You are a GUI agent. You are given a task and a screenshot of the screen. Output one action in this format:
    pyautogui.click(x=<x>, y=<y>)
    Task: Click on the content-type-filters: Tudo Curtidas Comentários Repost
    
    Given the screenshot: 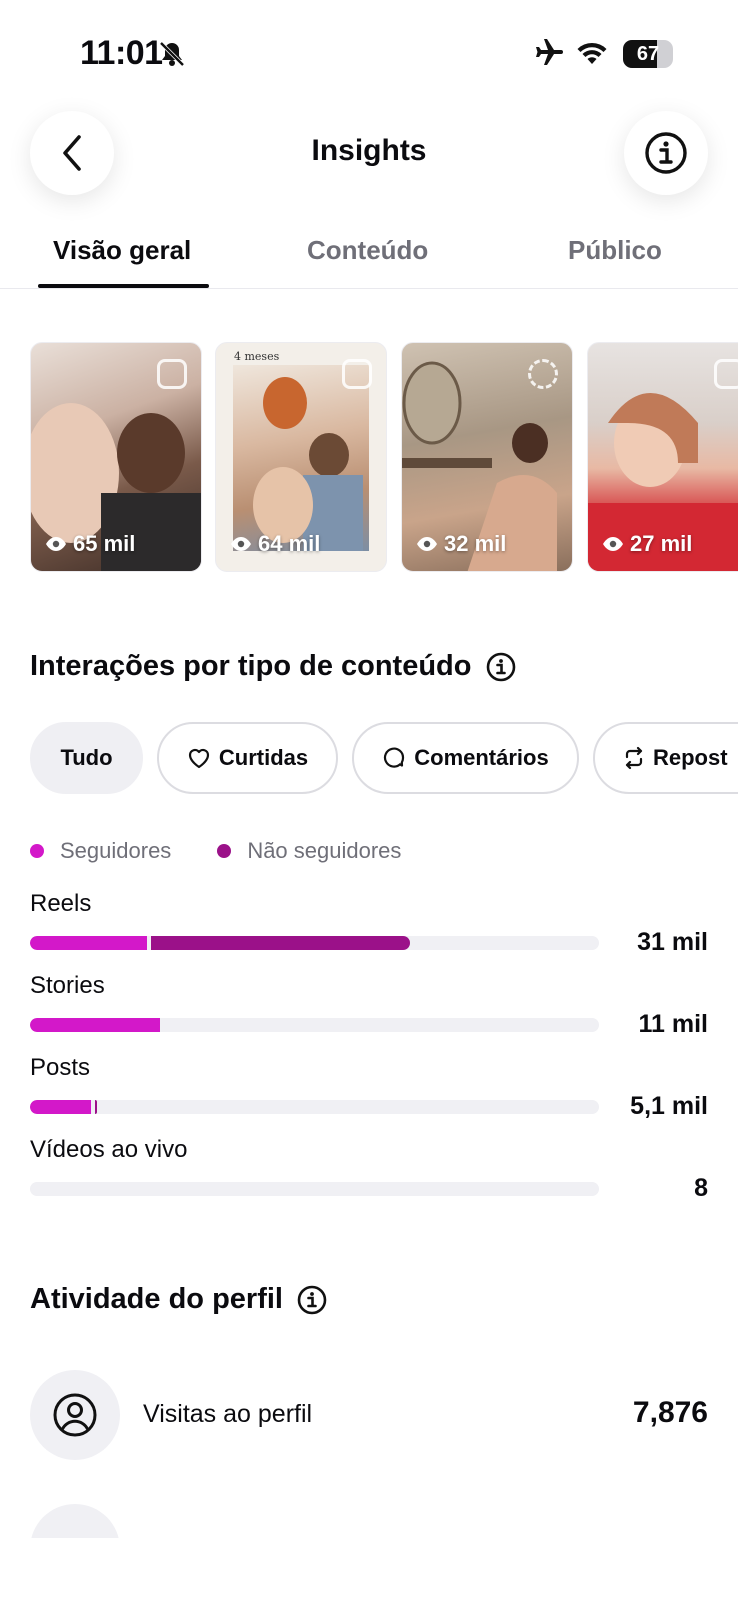 What is the action you would take?
    pyautogui.click(x=384, y=758)
    